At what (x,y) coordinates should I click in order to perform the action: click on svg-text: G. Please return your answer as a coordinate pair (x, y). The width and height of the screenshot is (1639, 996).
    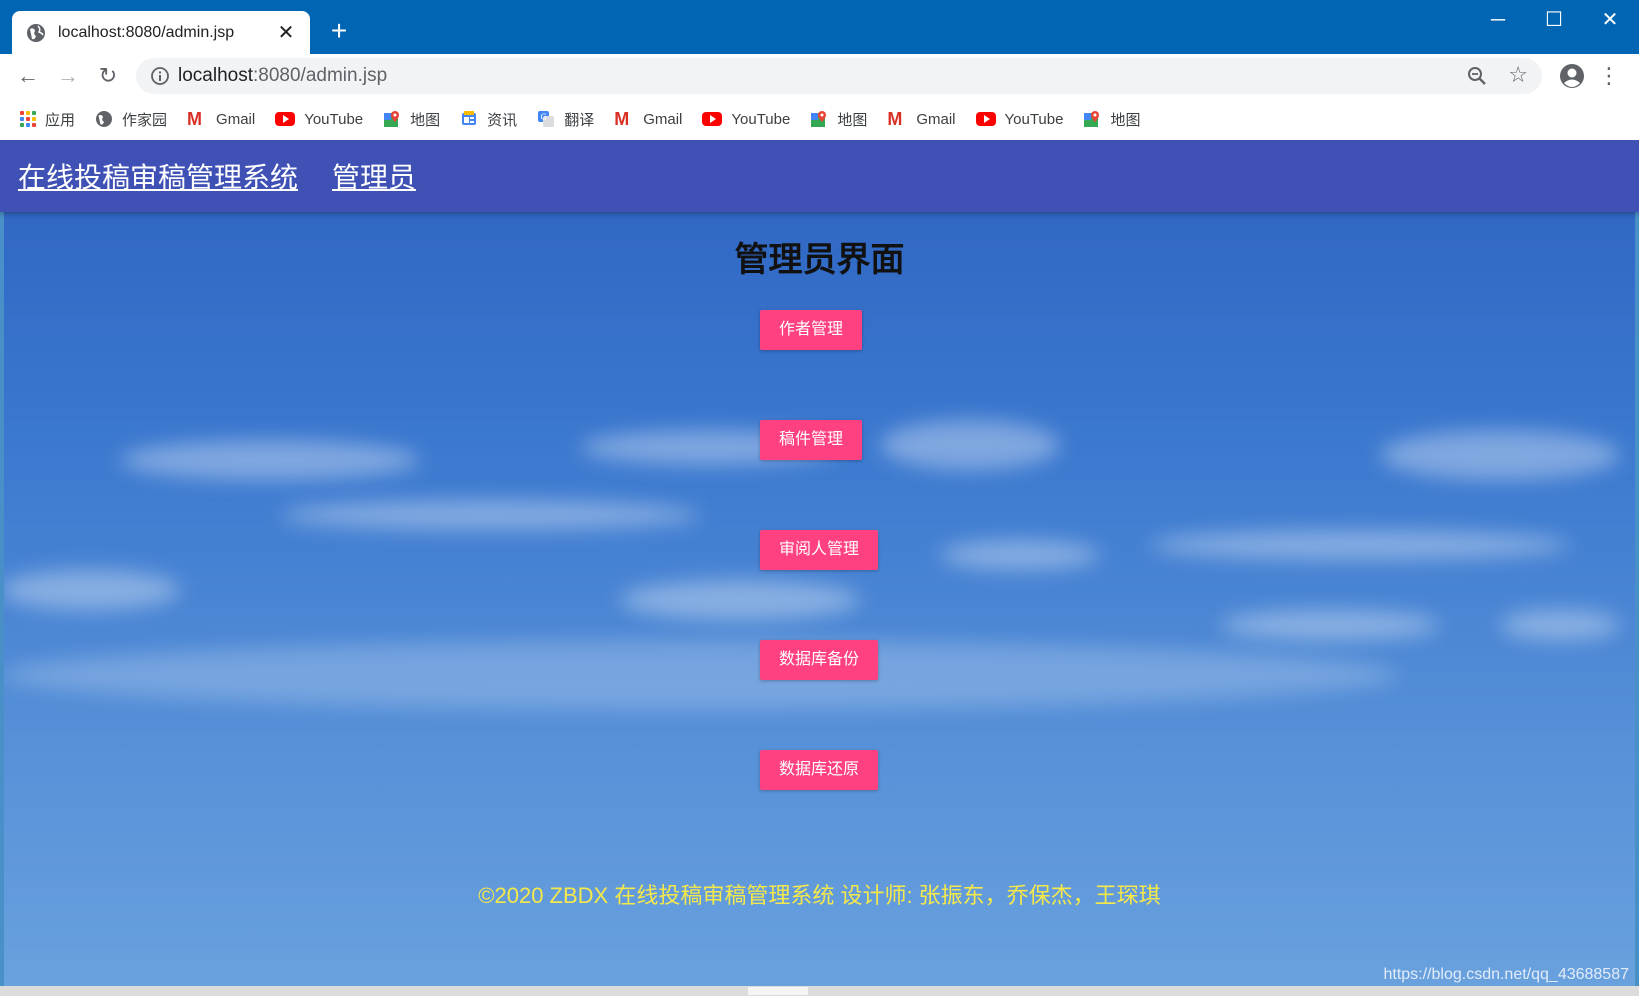
    Looking at the image, I should click on (544, 117).